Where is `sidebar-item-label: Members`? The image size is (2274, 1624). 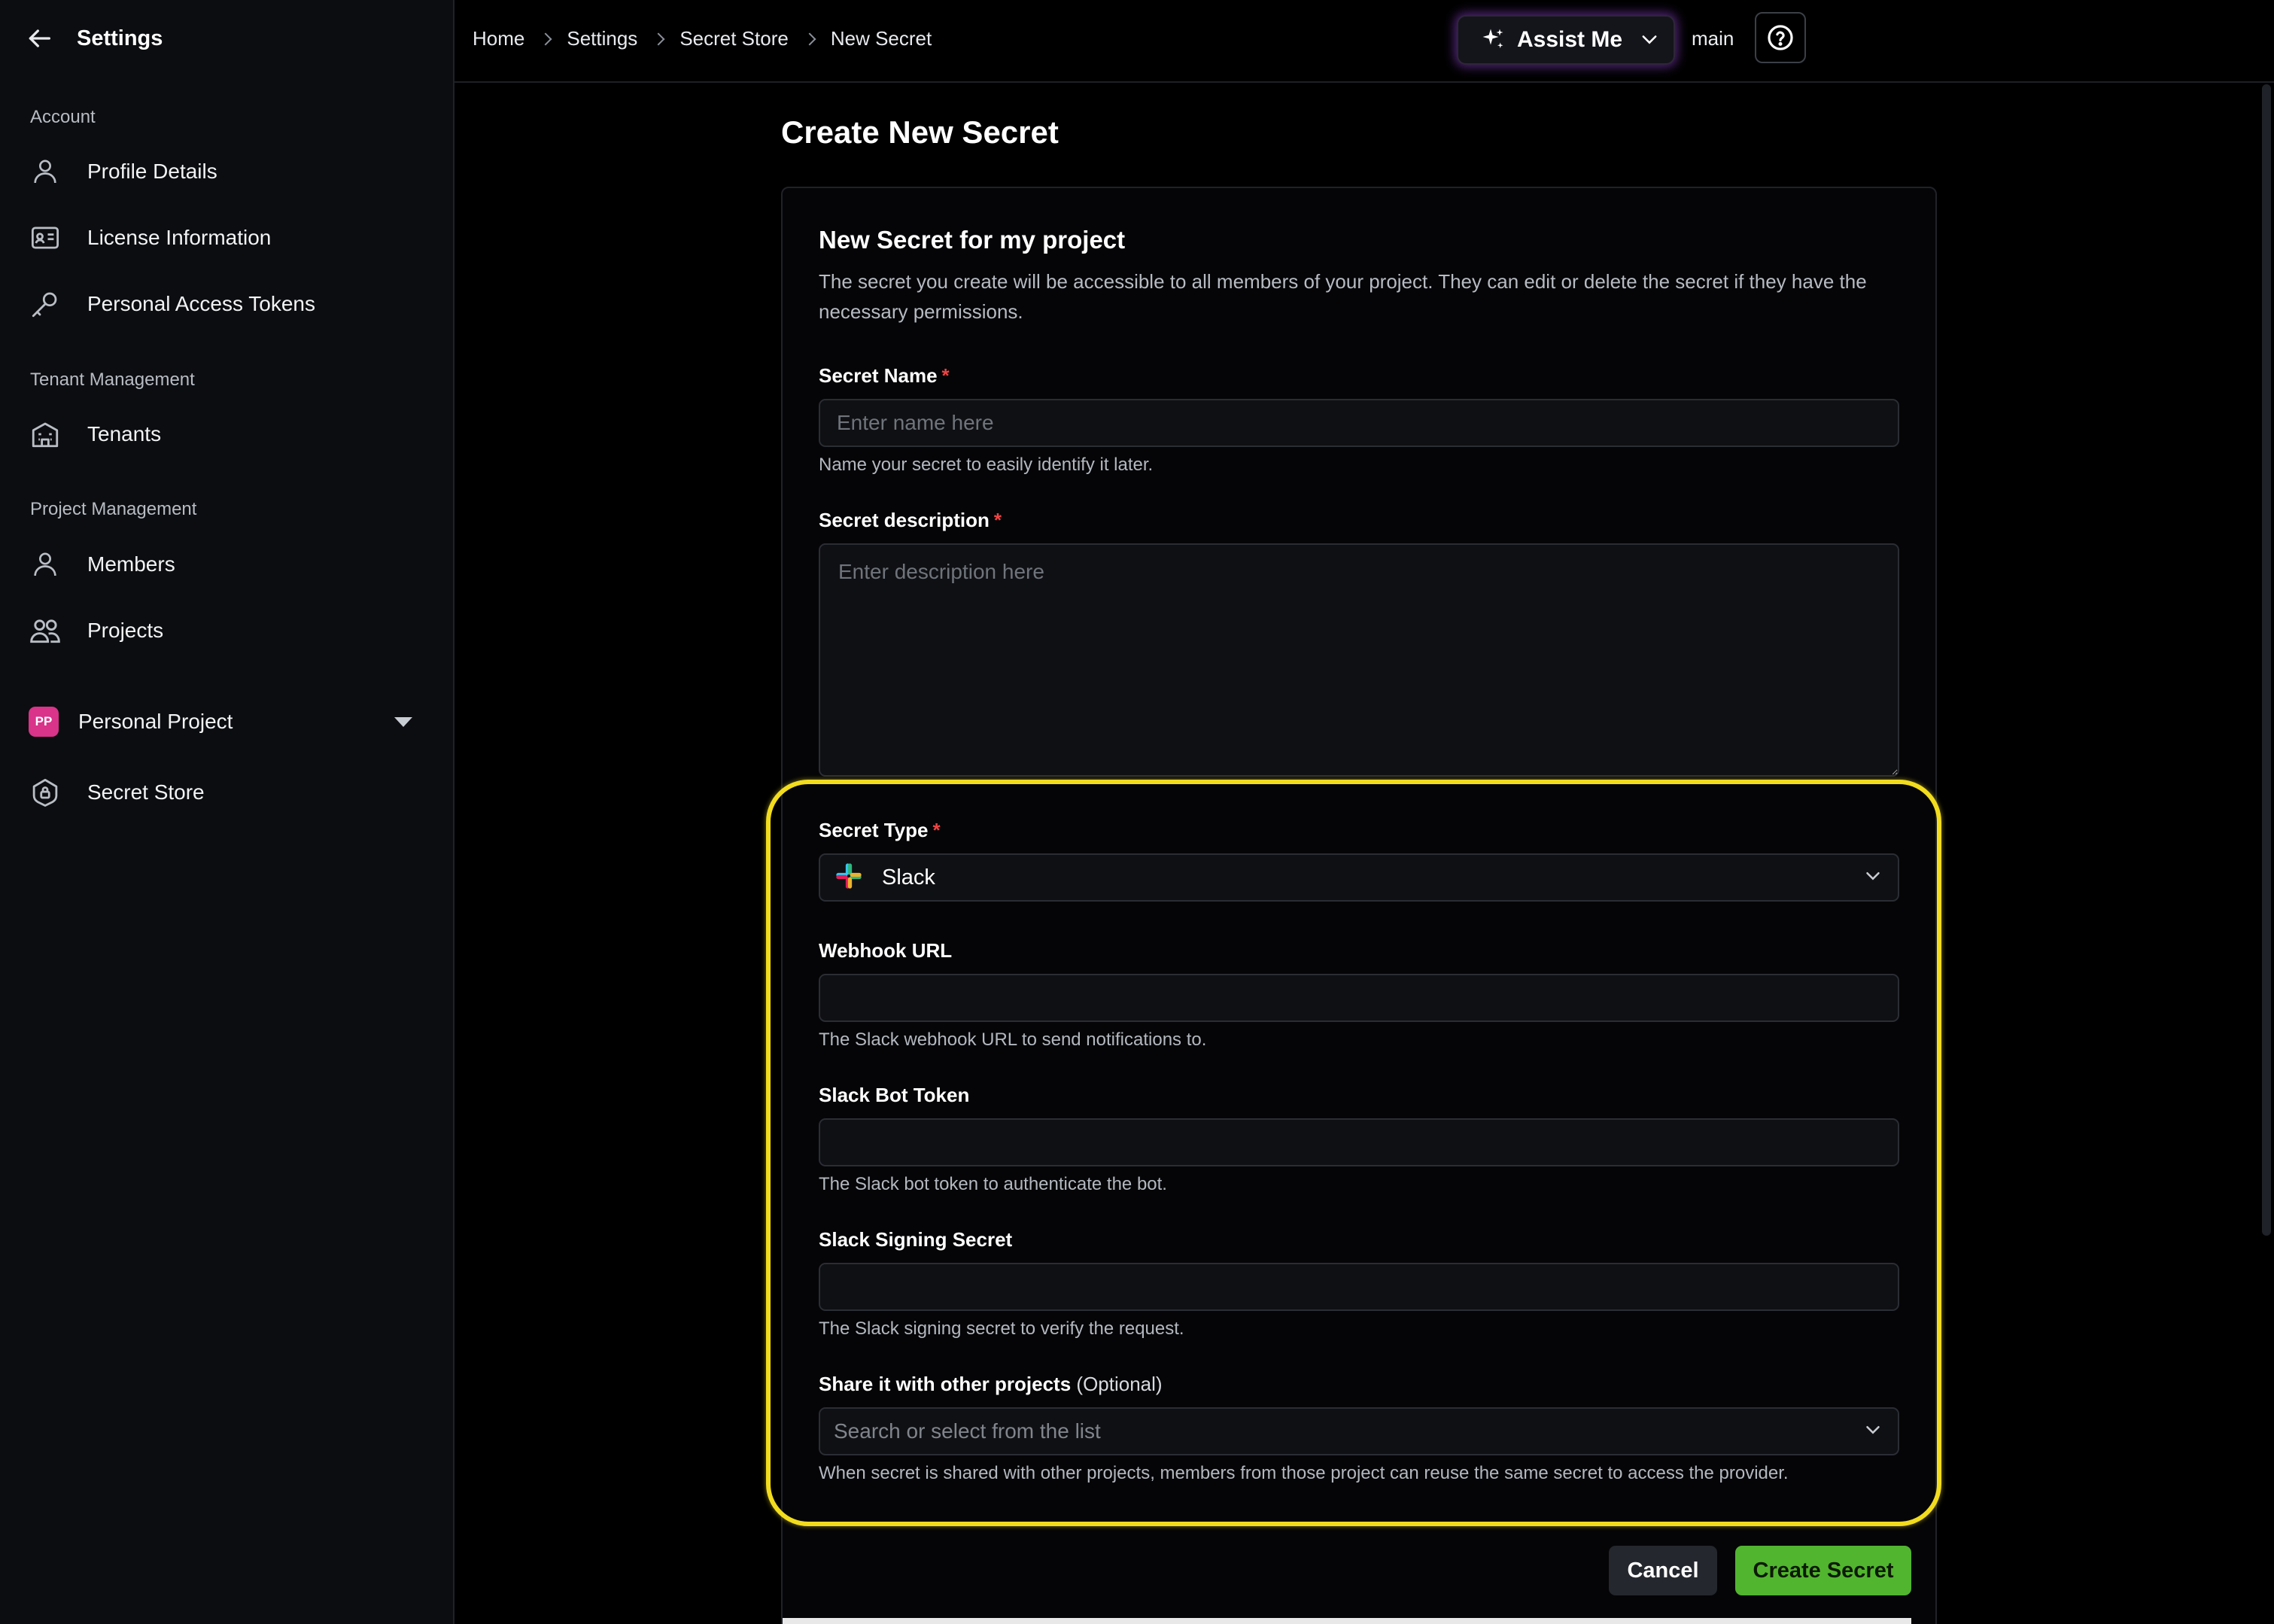
sidebar-item-label: Members is located at coordinates (131, 564).